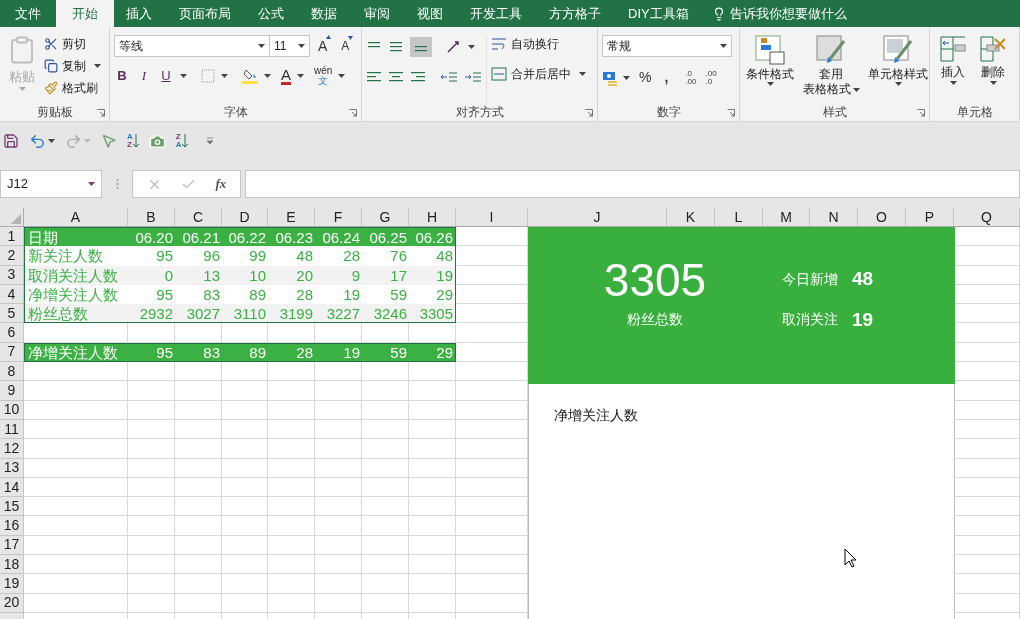  Describe the element at coordinates (12, 507) in the screenshot. I see `row-header: 15` at that location.